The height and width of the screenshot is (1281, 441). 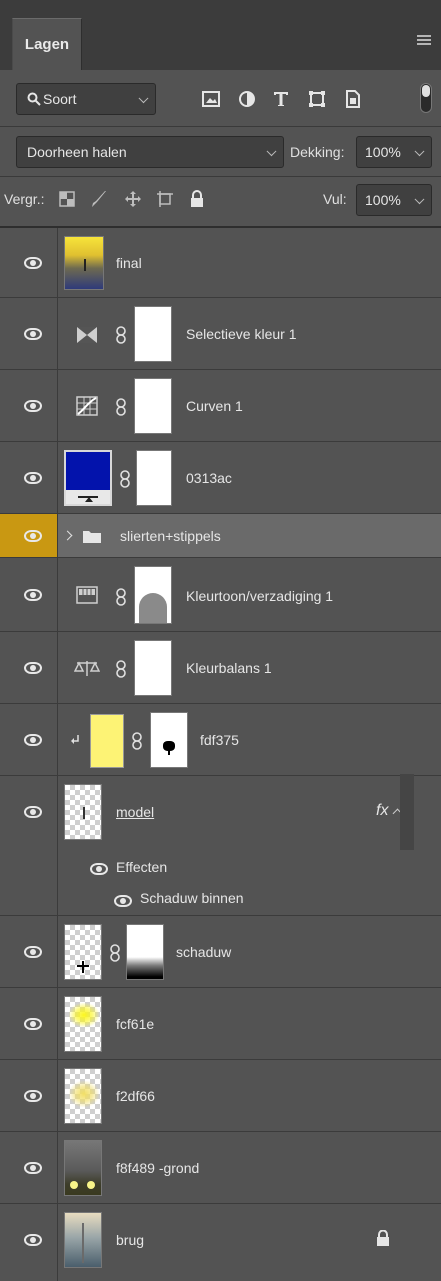 What do you see at coordinates (135, 1024) in the screenshot?
I see `layer-name: fcf61e` at bounding box center [135, 1024].